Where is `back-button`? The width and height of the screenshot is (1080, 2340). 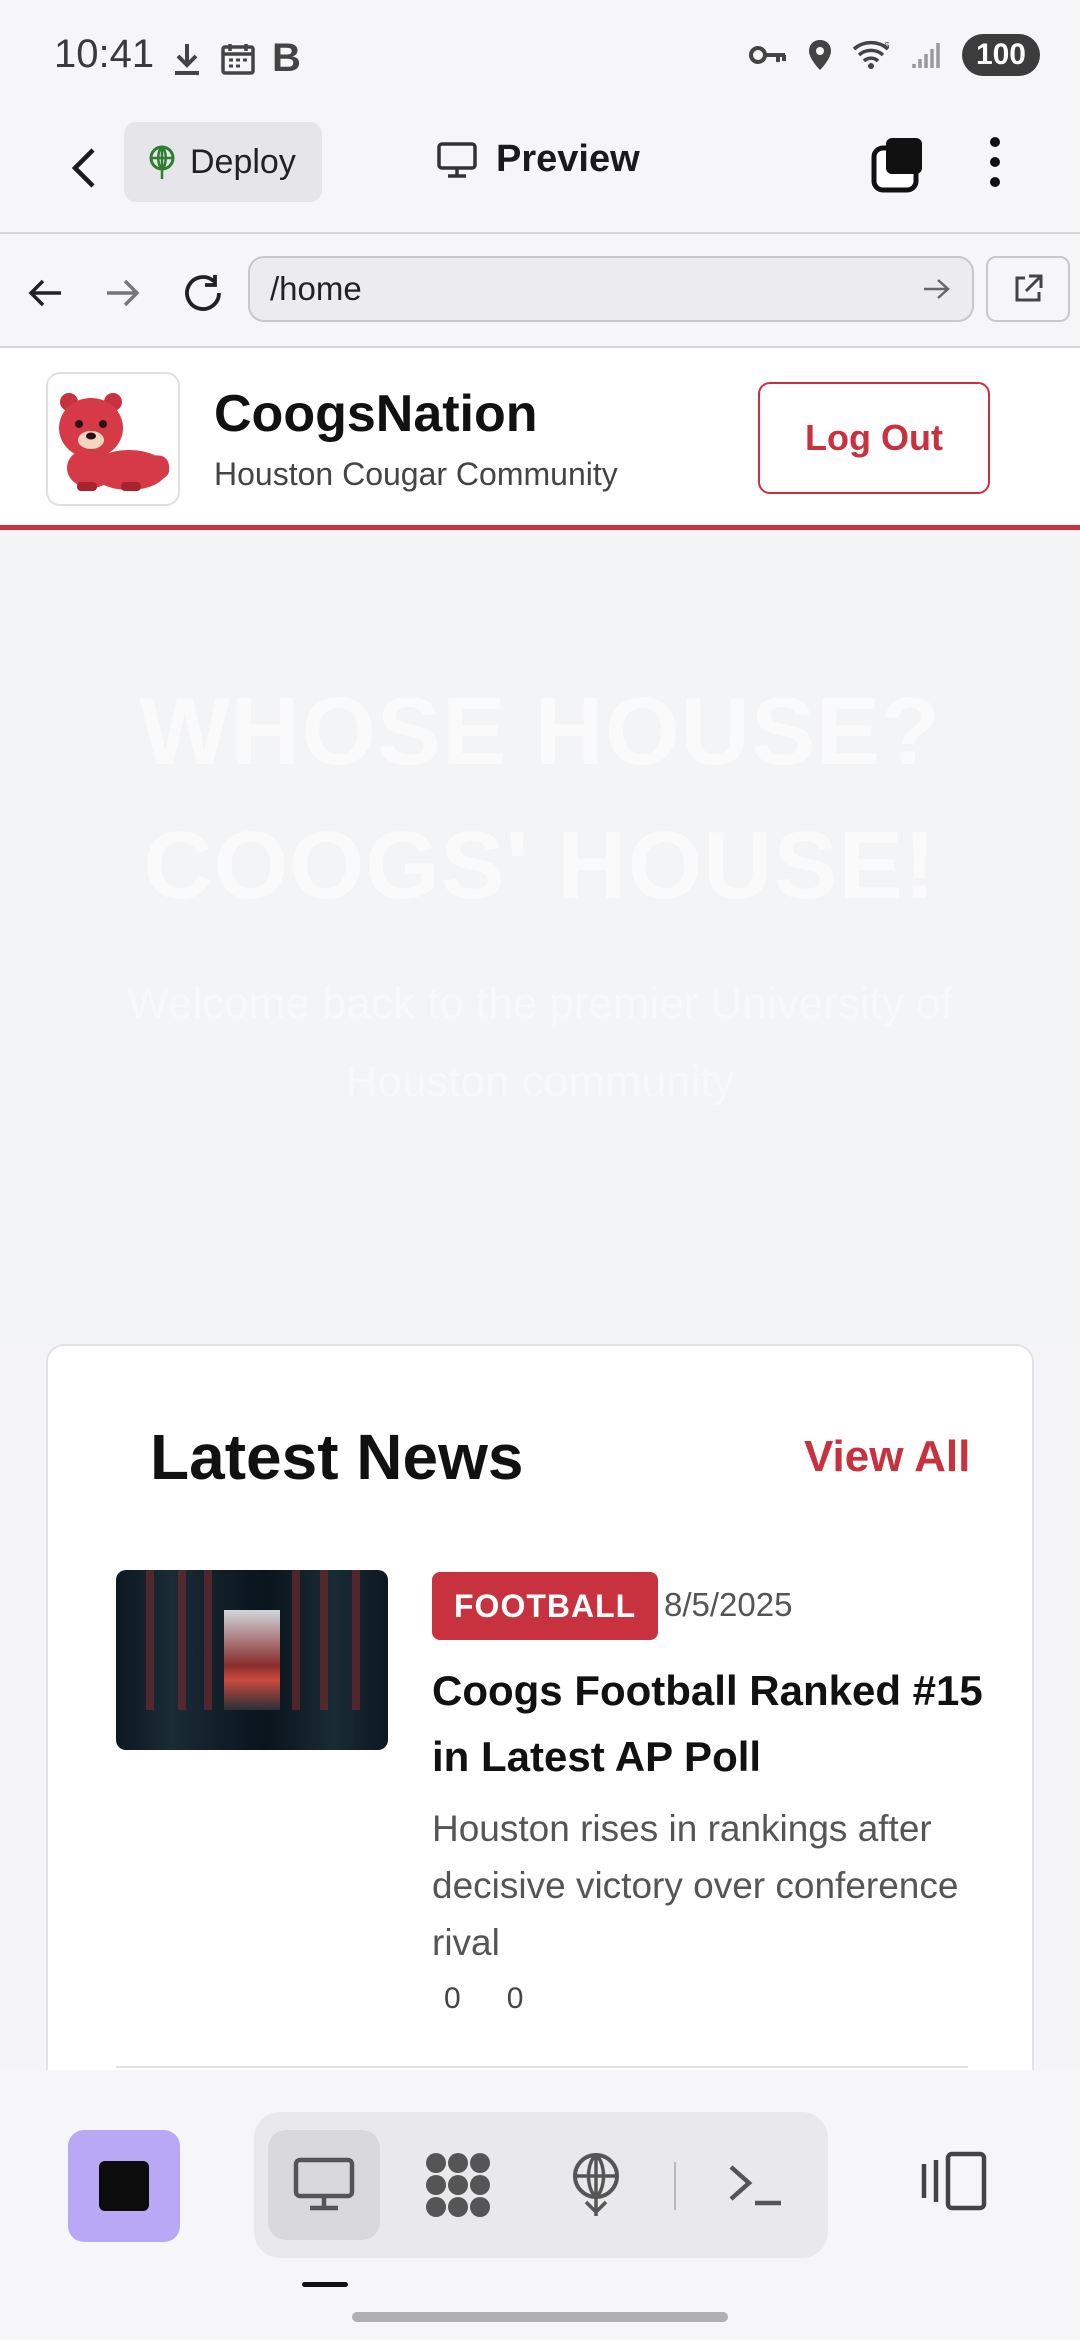 back-button is located at coordinates (84, 168).